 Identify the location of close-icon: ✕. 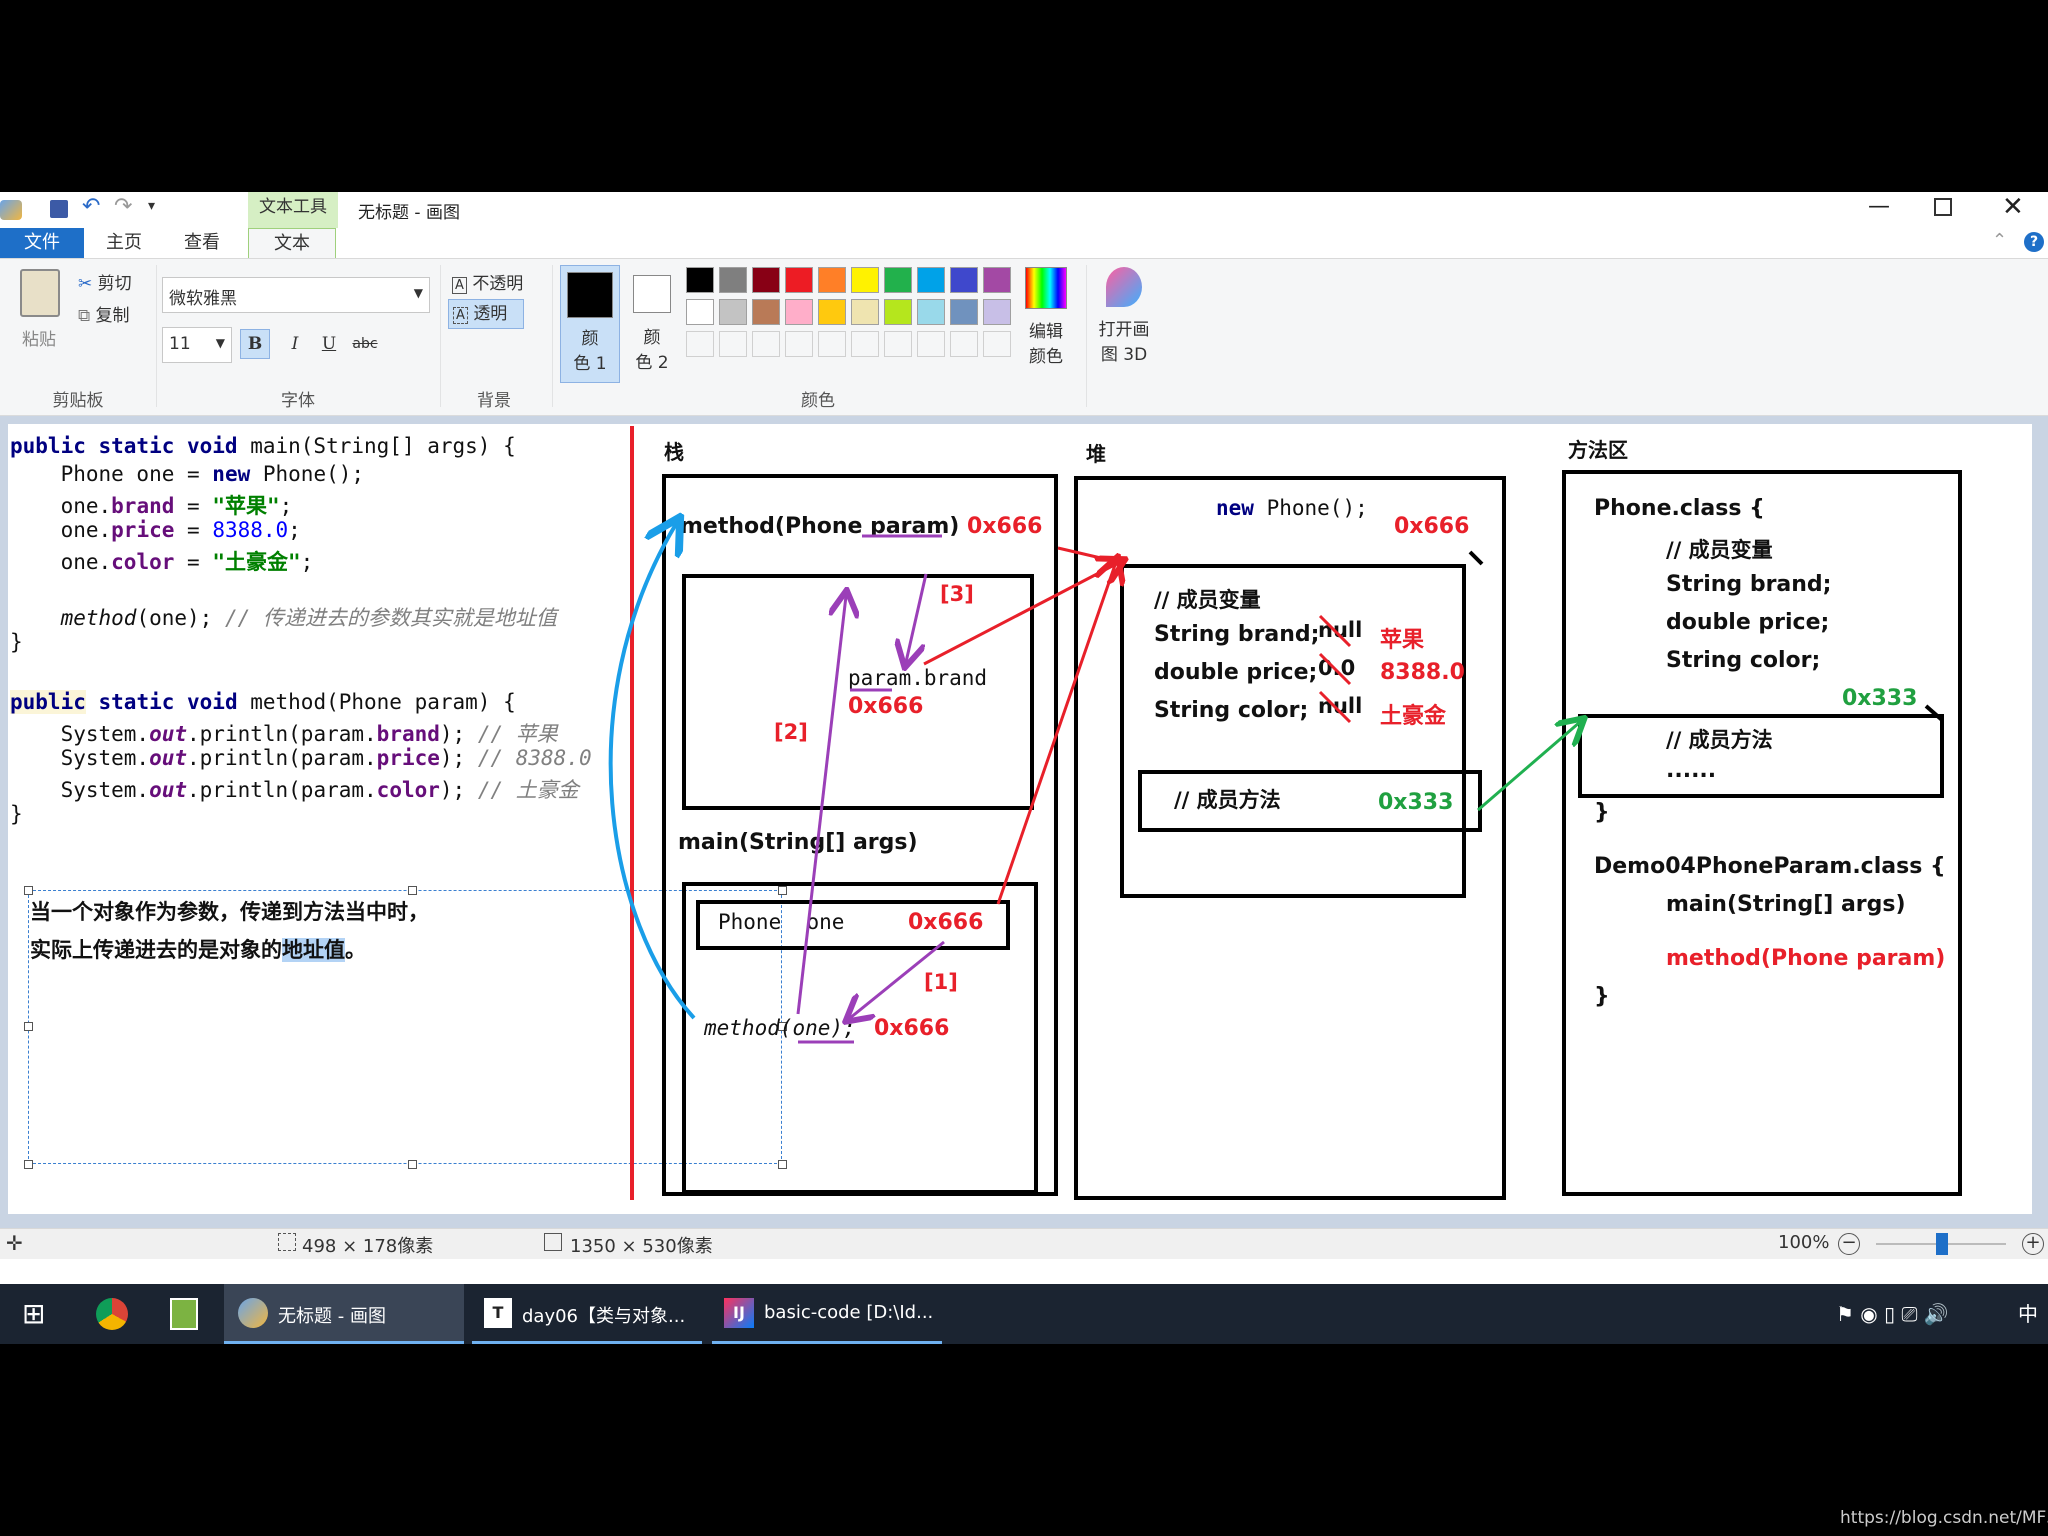
(2013, 207).